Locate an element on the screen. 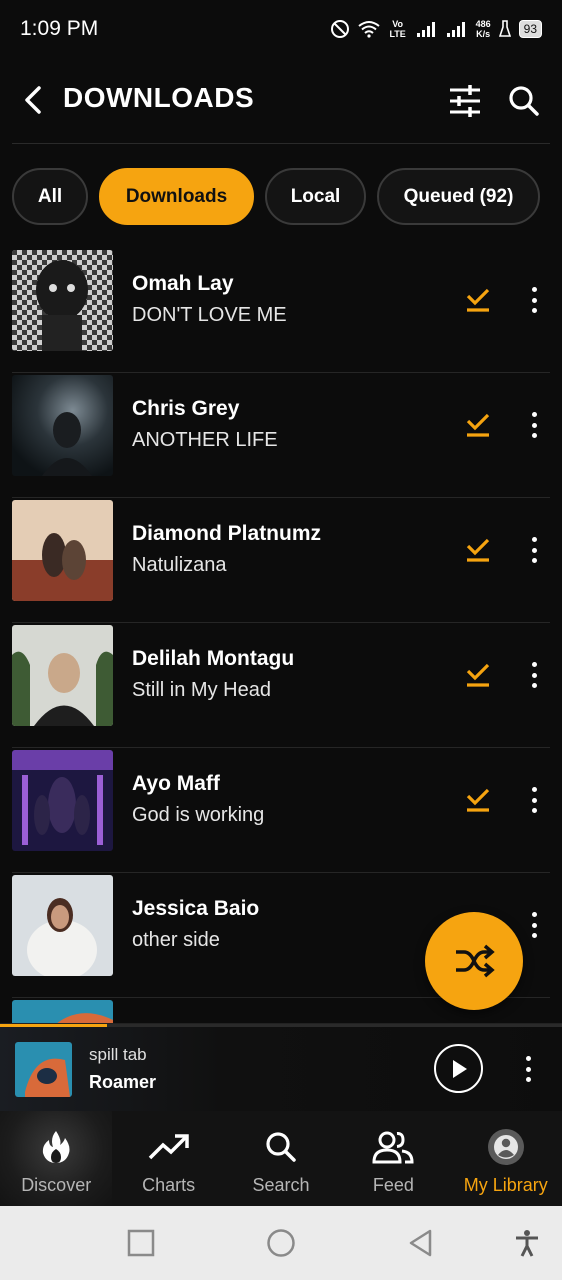 The height and width of the screenshot is (1280, 562). track-title: DON'T LOVE ME is located at coordinates (209, 315).